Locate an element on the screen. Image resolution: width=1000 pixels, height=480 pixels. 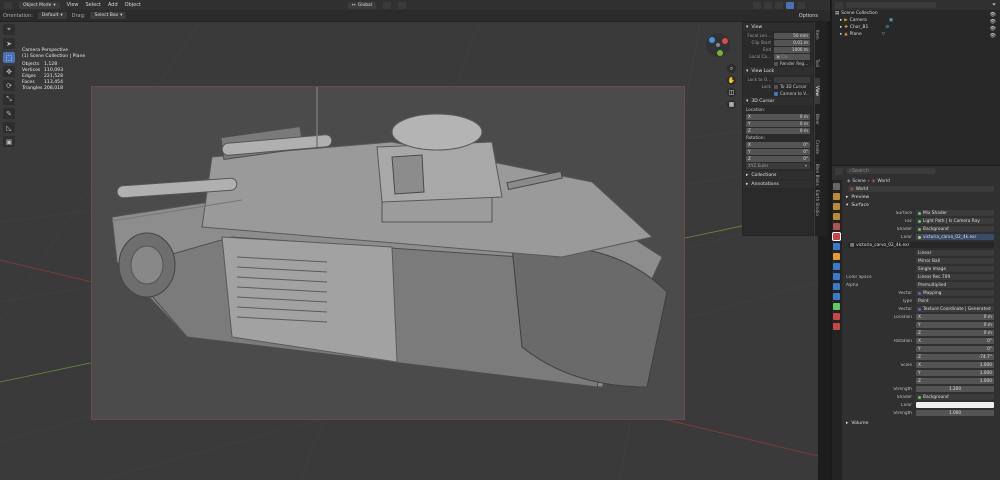
pan-hand-icon: ✋ is located at coordinates (731, 80).